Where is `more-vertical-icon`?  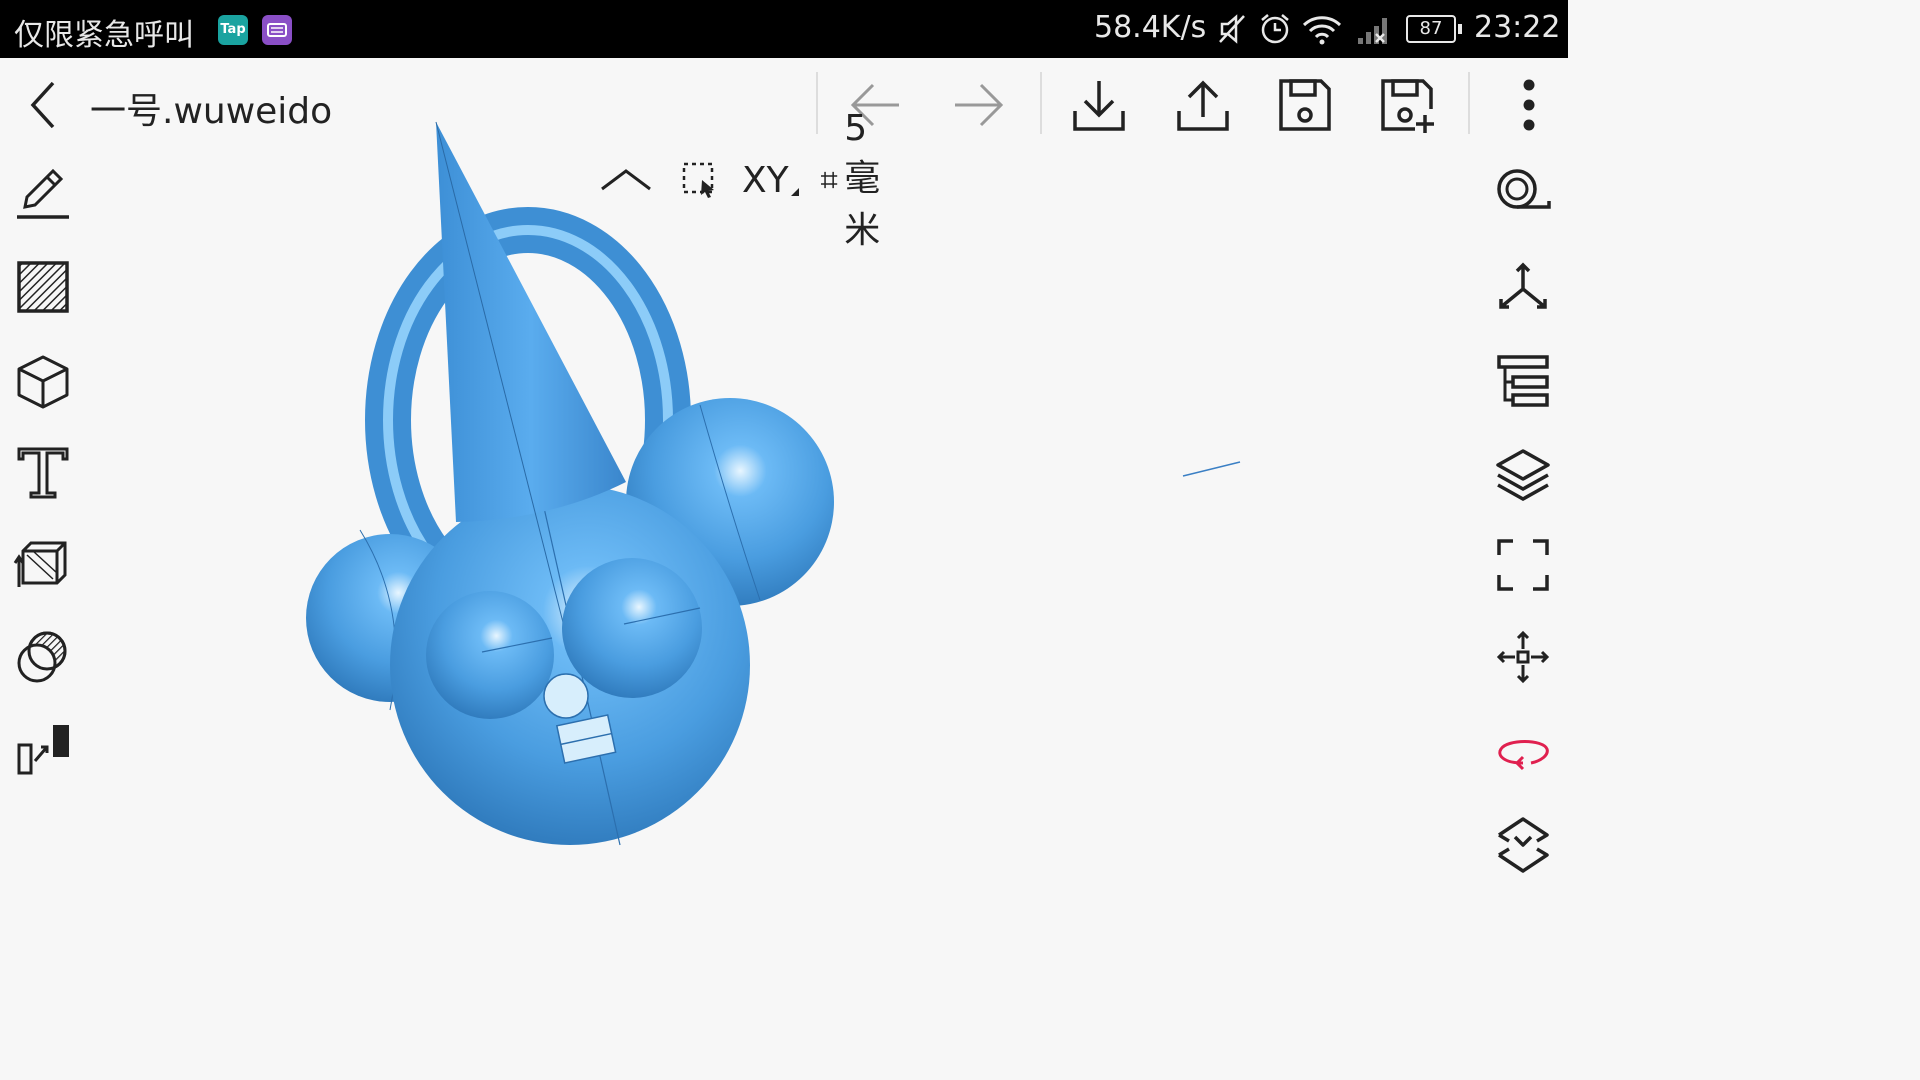 more-vertical-icon is located at coordinates (1529, 105).